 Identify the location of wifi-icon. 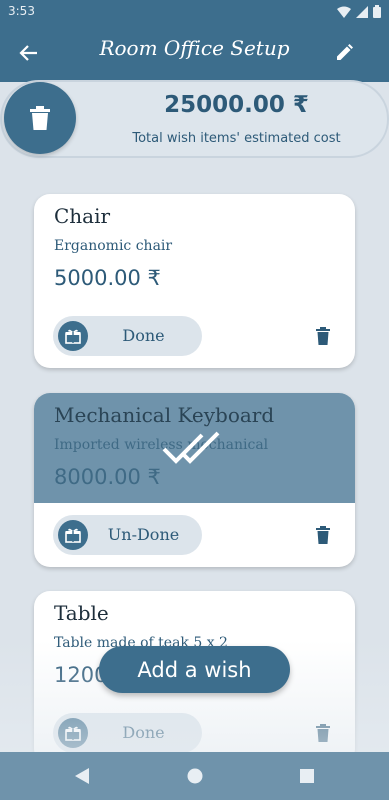
(344, 12).